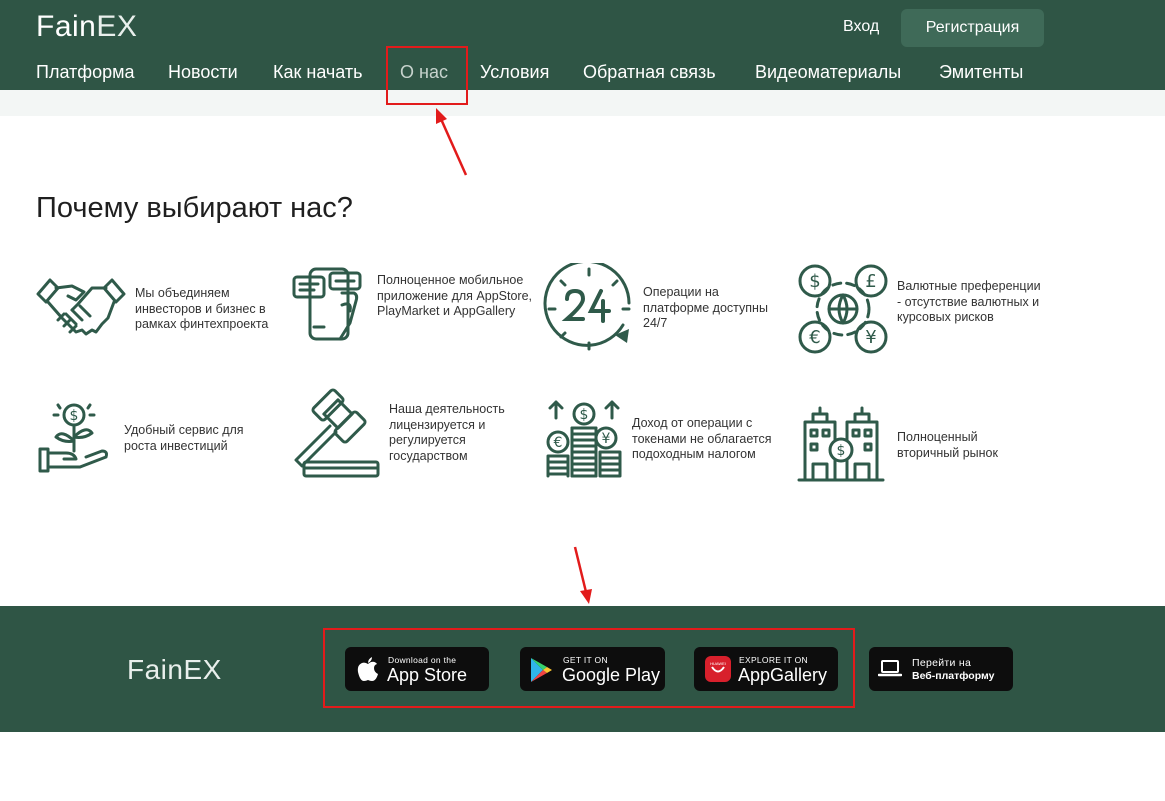 The height and width of the screenshot is (801, 1165). I want to click on footer-logo-text-fain: Fain, so click(155, 669).